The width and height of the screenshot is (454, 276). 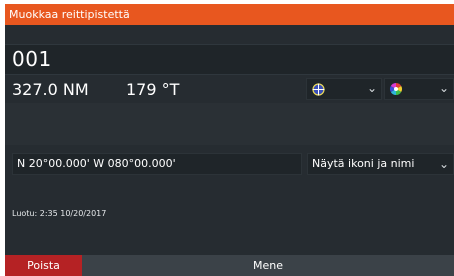 What do you see at coordinates (229, 14) in the screenshot?
I see `dialog-title: Muokkaa reittipistettä` at bounding box center [229, 14].